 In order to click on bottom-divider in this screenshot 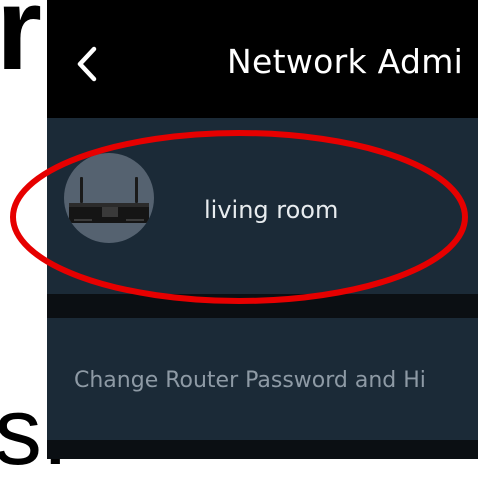, I will do `click(262, 449)`.